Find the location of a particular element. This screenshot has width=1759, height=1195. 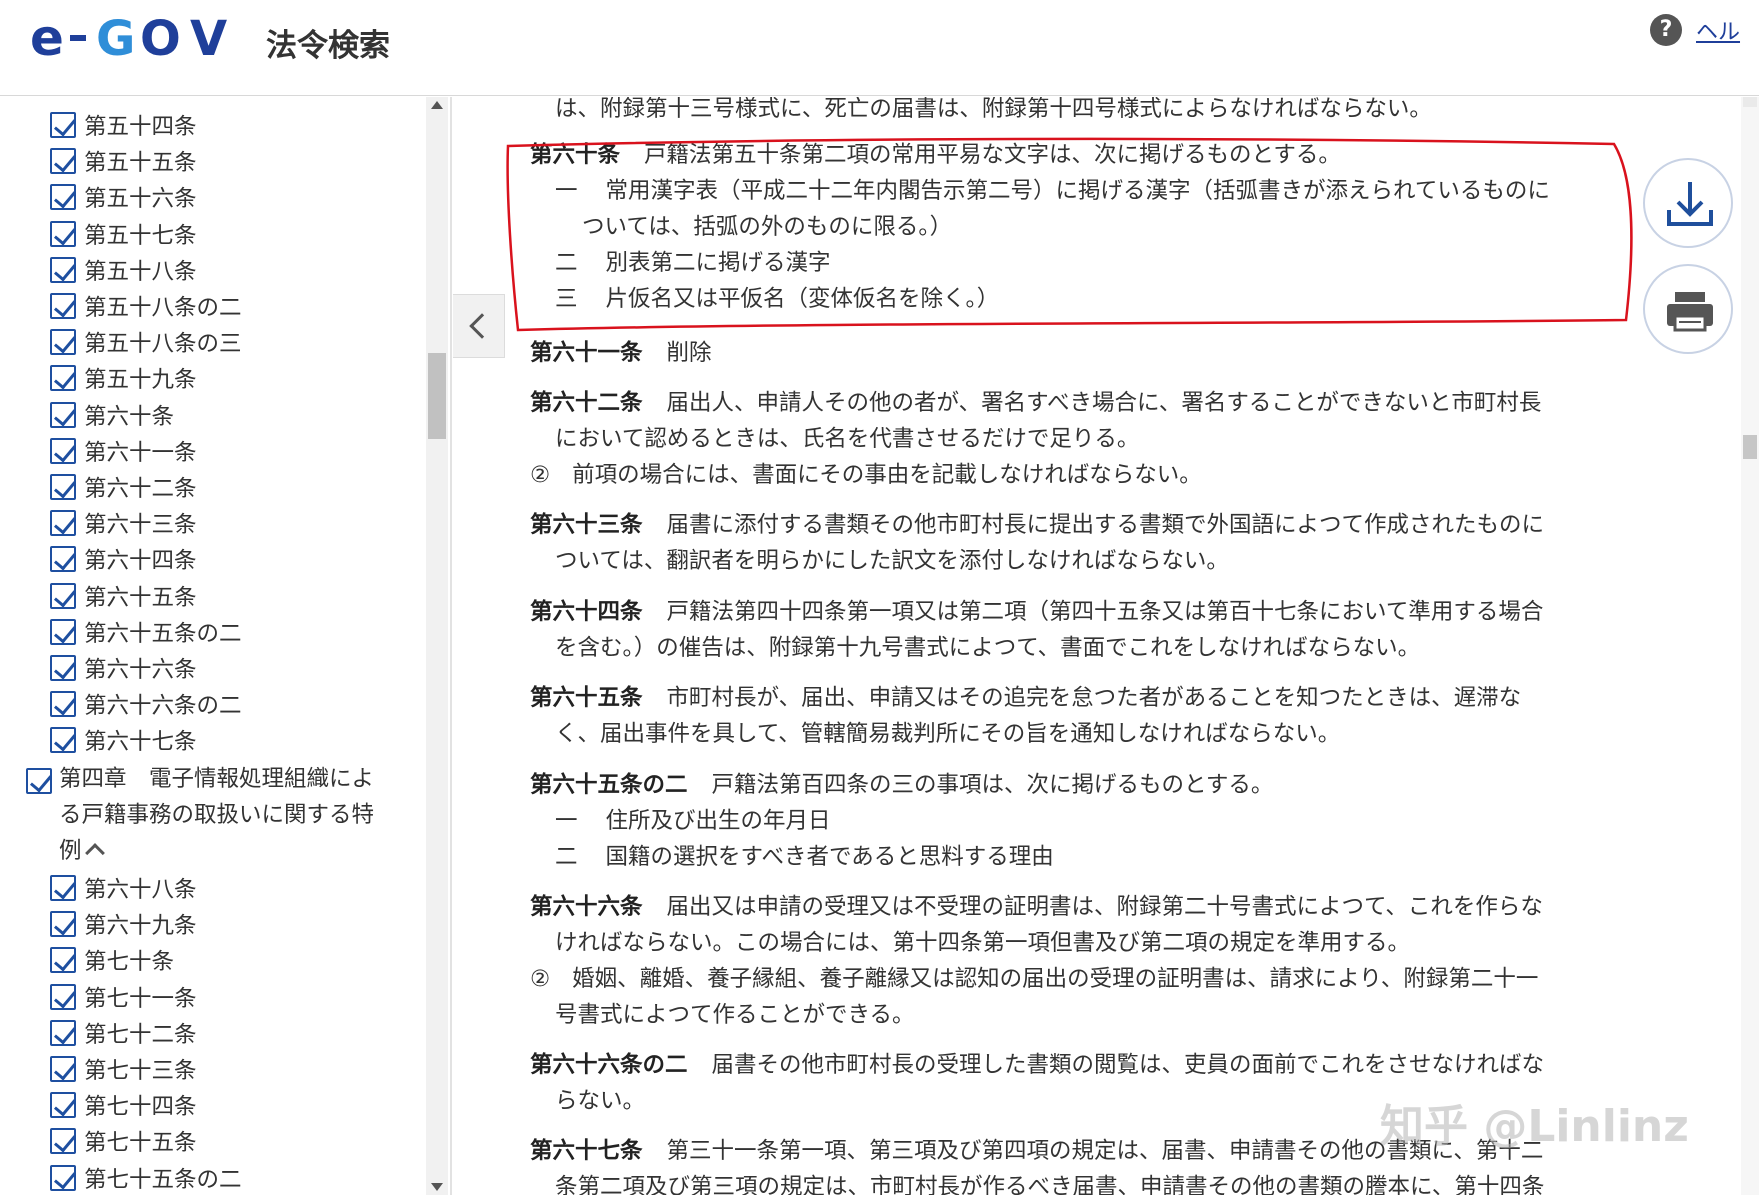

toc-article-item: 第七十五条 is located at coordinates (123, 1141).